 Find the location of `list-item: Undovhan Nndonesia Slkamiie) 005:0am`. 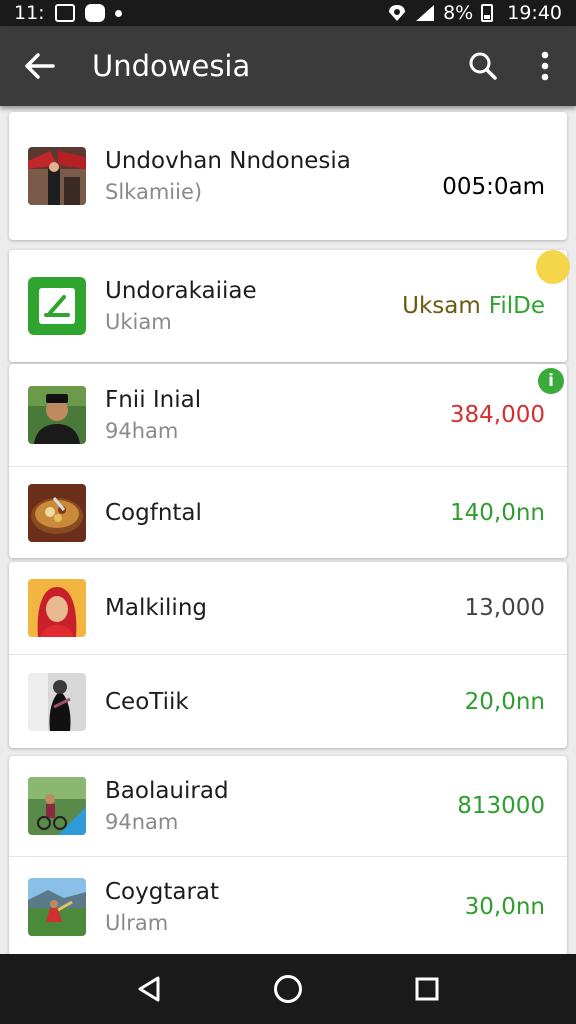

list-item: Undovhan Nndonesia Slkamiie) 005:0am is located at coordinates (288, 176).